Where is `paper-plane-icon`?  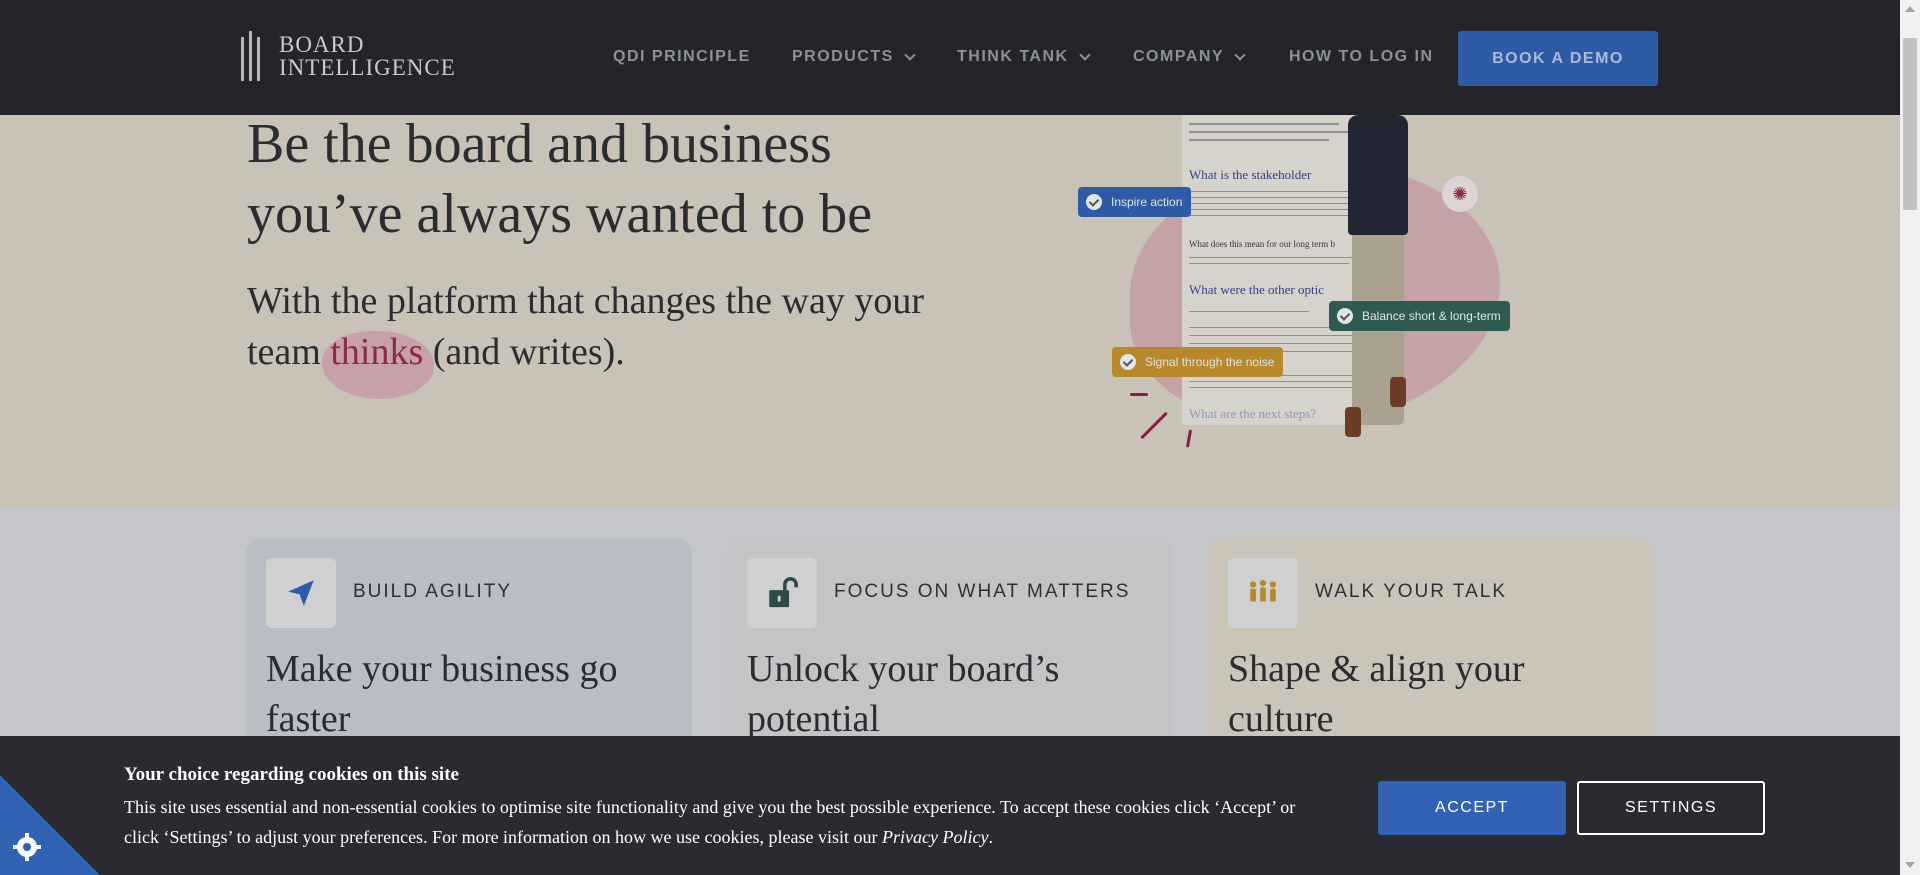 paper-plane-icon is located at coordinates (301, 593).